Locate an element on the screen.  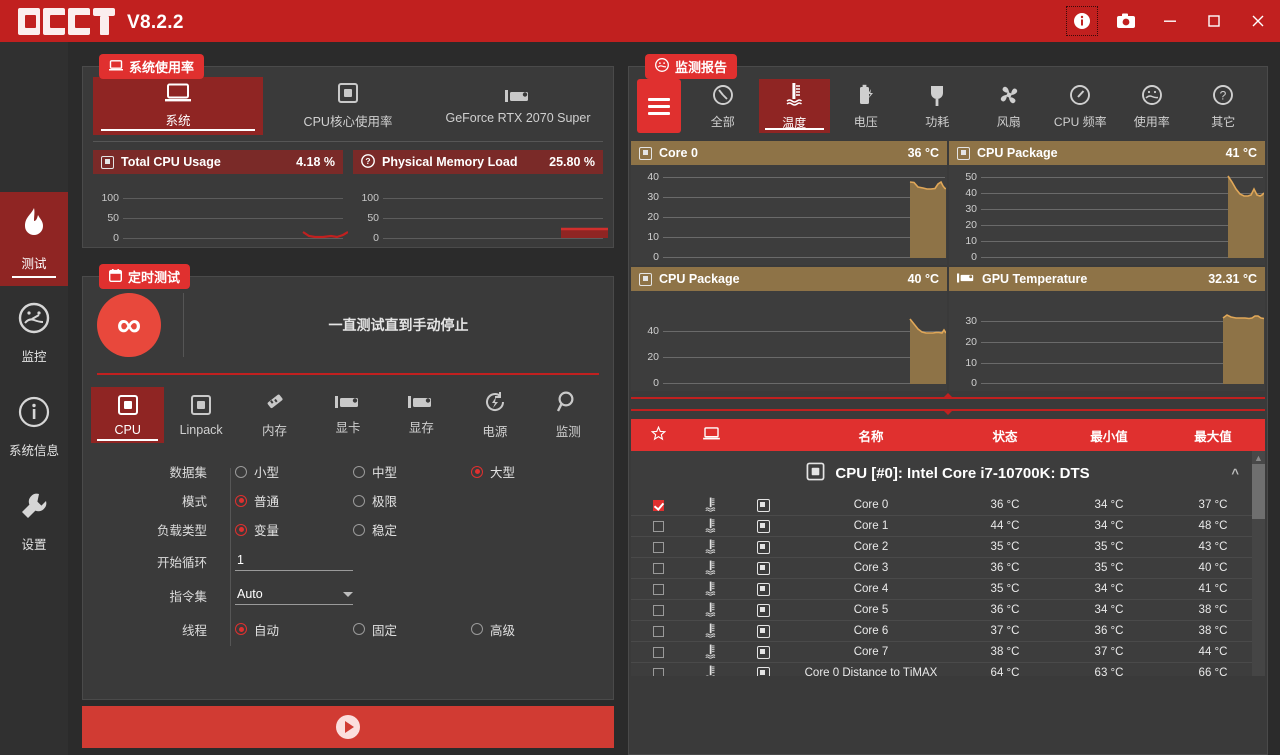
tab-linpack: Linpack is located at coordinates (200, 415).